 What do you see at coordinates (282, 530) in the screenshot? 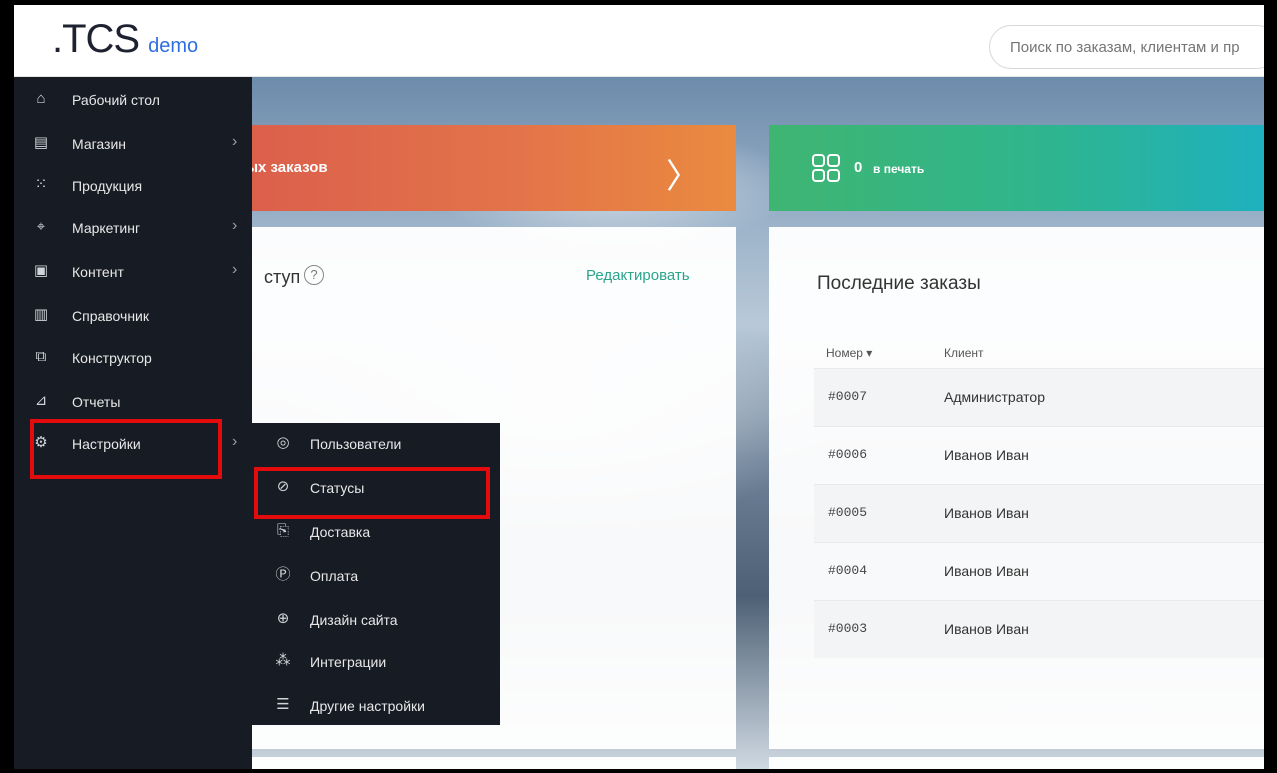
I see `delivery-icon: ⎘` at bounding box center [282, 530].